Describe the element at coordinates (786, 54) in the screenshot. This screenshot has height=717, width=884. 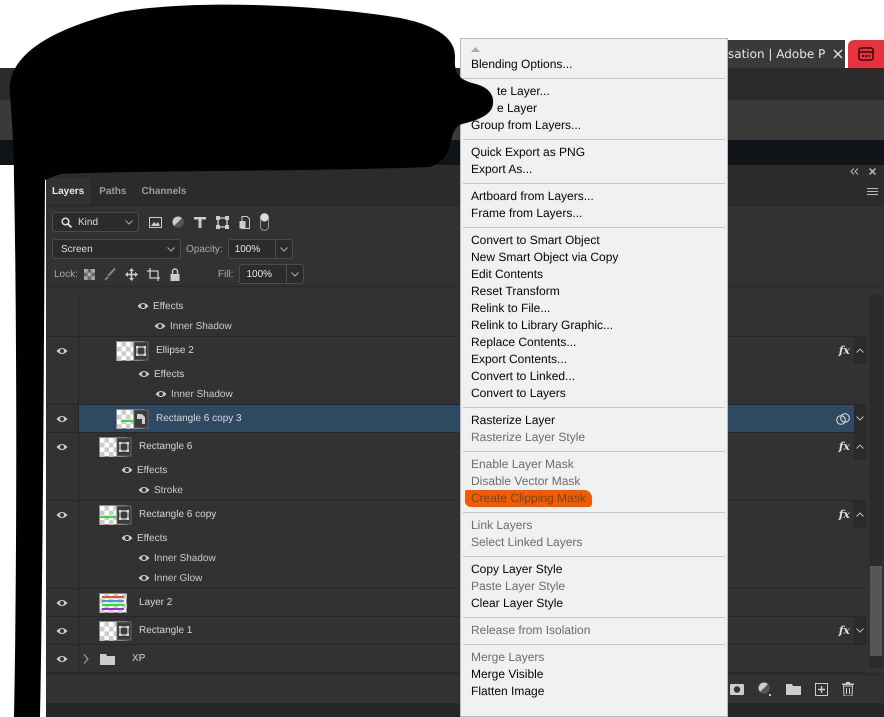
I see `browser-tab: sation | Adobe P` at that location.